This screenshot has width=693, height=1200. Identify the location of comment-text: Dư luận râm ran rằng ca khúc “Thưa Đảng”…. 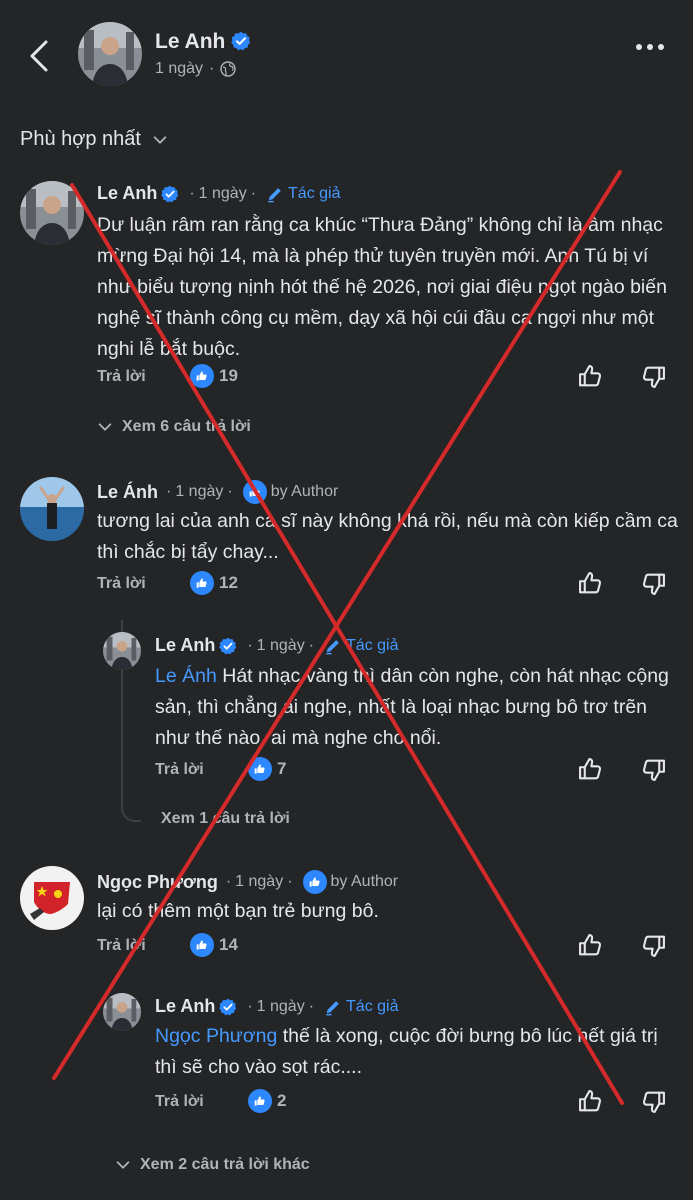
(382, 287).